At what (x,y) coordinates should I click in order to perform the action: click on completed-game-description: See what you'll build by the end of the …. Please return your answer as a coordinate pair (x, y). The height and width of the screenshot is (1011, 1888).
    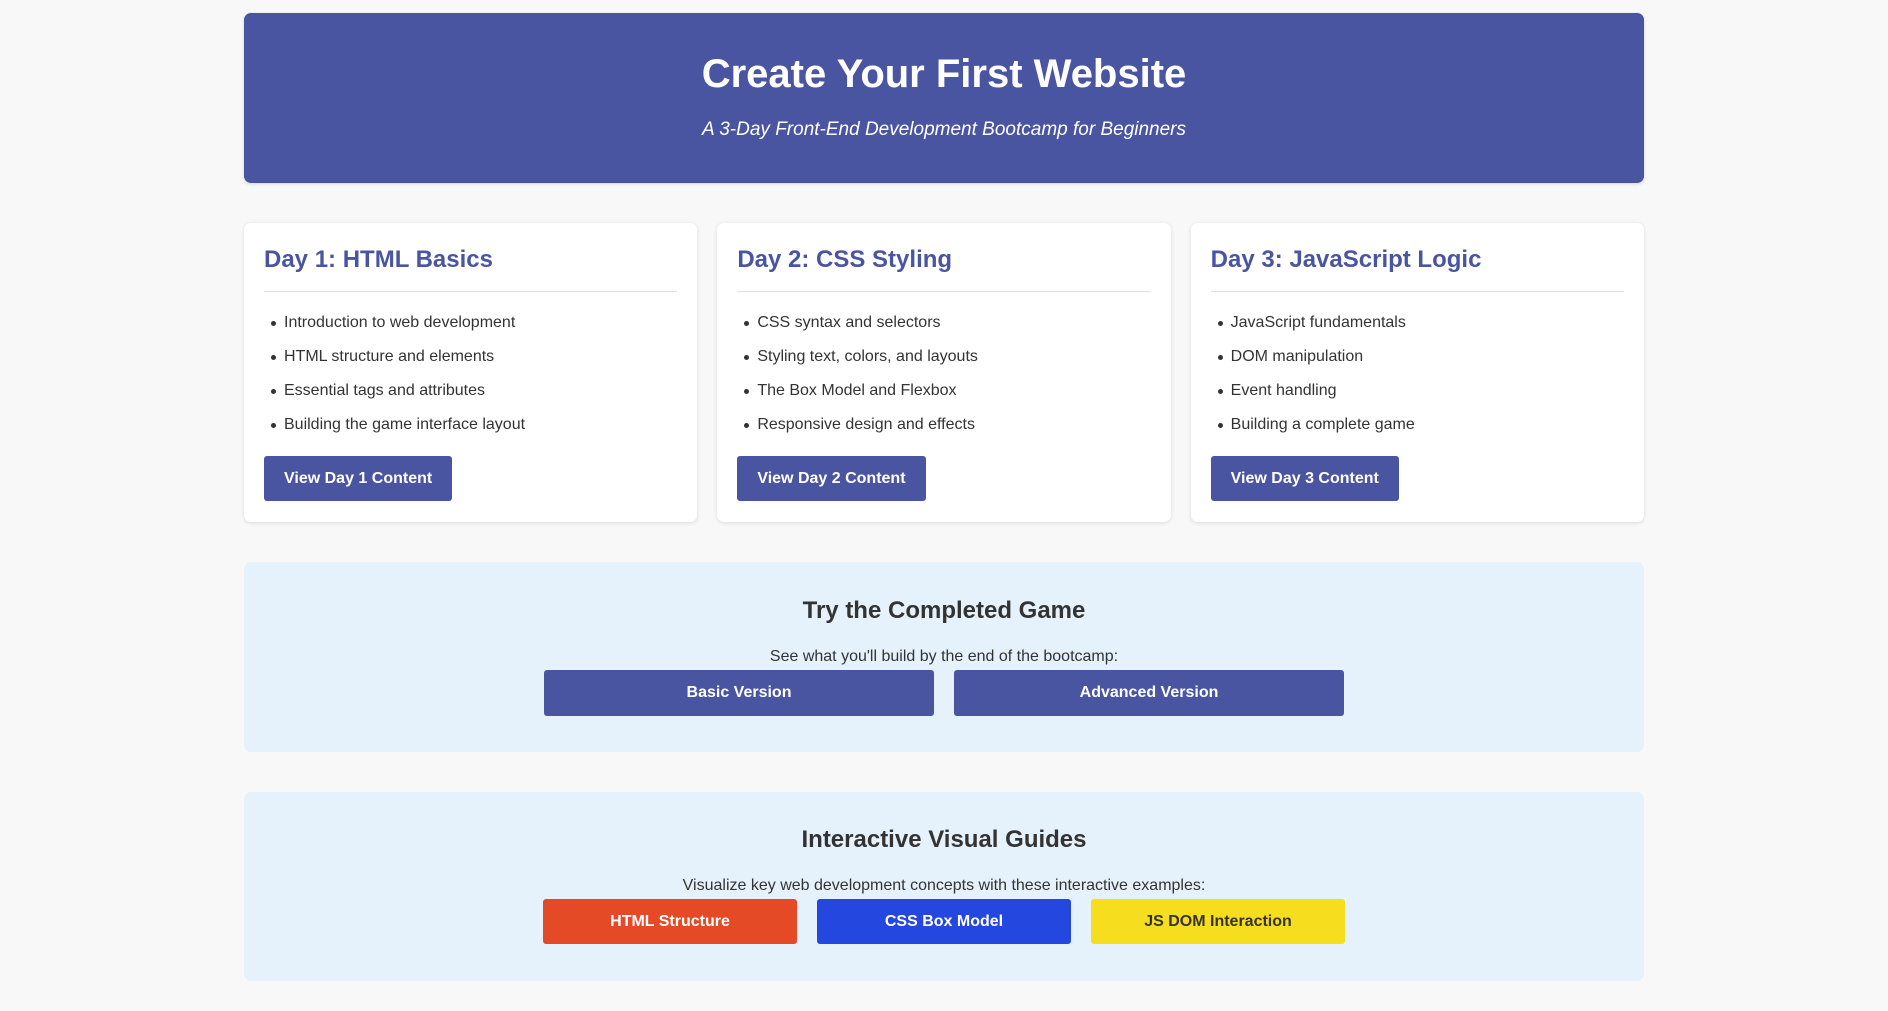
    Looking at the image, I should click on (944, 656).